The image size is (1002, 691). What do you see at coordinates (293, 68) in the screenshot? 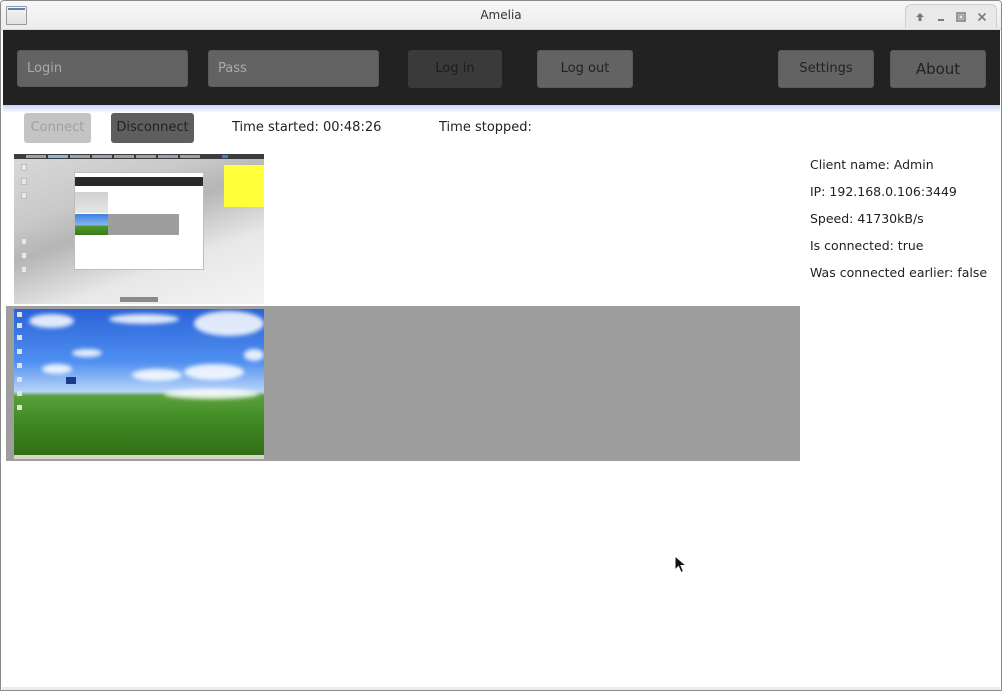
I see `password-input` at bounding box center [293, 68].